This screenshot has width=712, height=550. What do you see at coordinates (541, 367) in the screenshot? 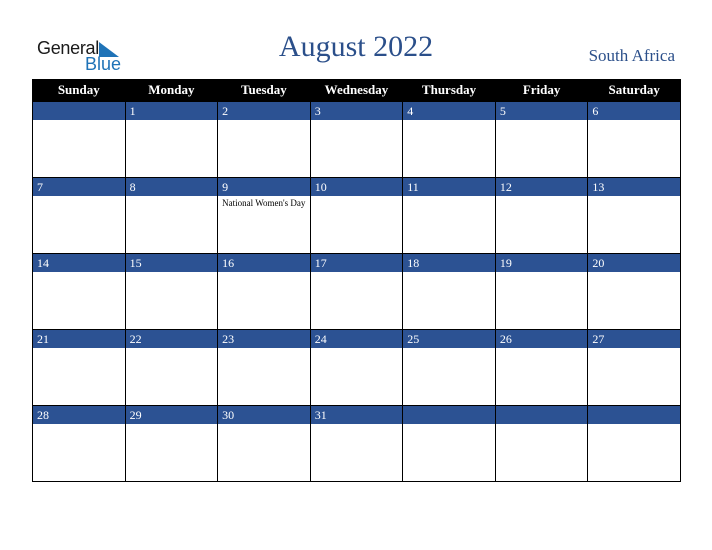
I see `day-cell: 26` at bounding box center [541, 367].